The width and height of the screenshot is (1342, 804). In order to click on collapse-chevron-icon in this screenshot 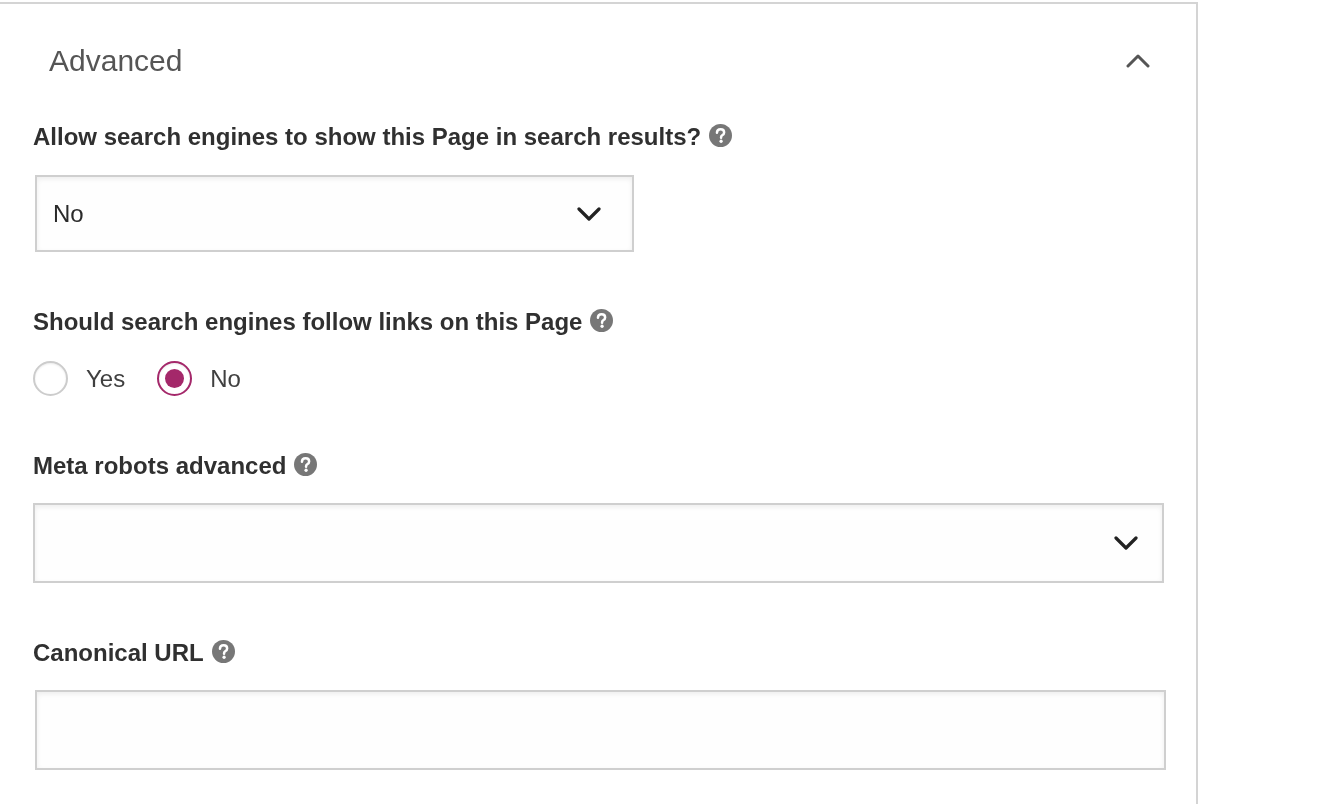, I will do `click(1138, 61)`.